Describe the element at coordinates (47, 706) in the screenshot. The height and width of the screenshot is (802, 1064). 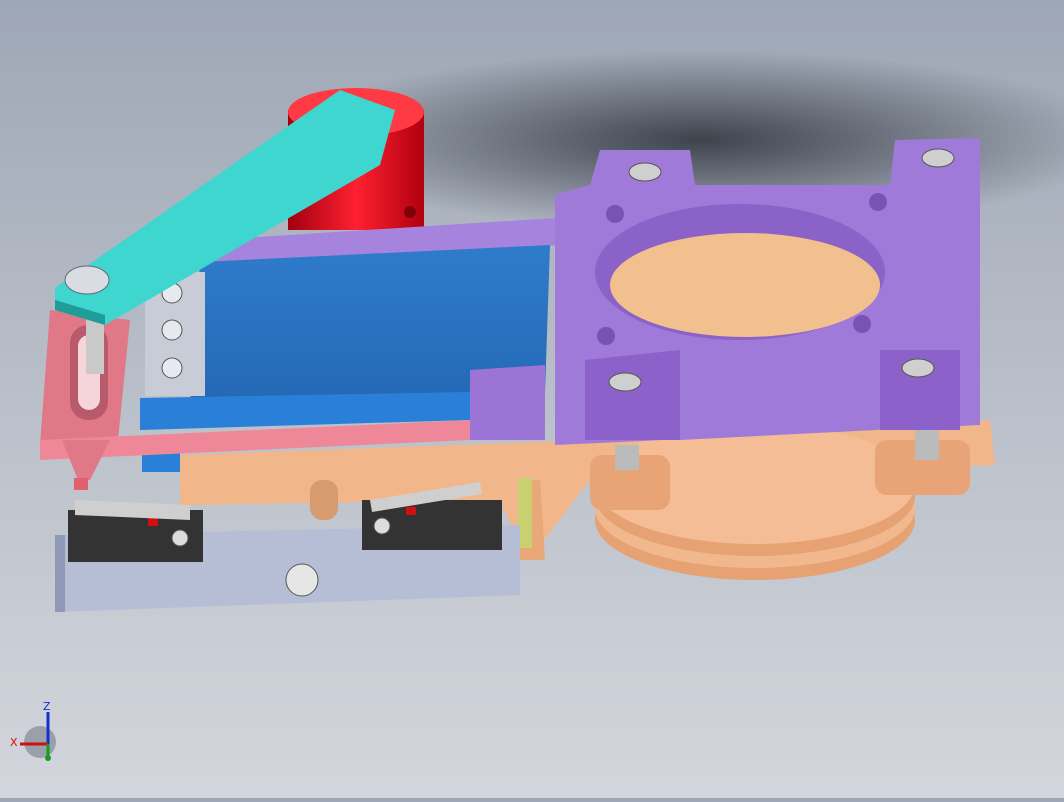
I see `z-axis-label: Z` at that location.